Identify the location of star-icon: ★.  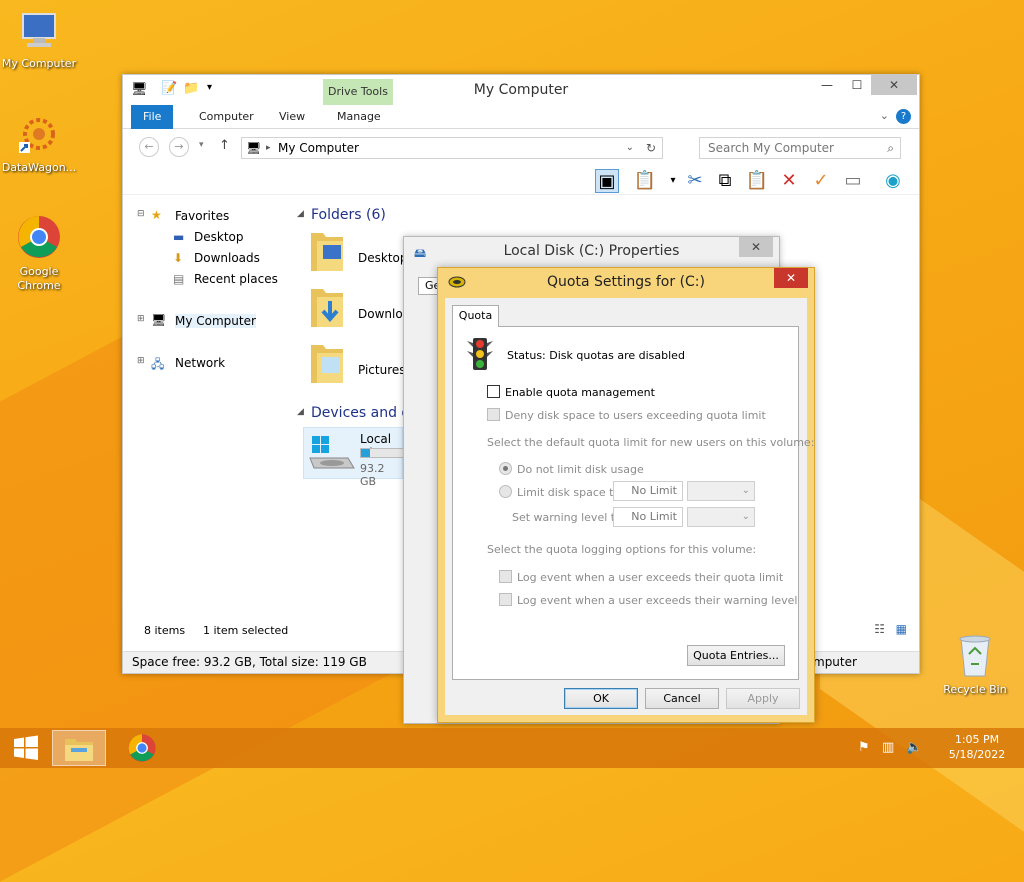
(156, 215).